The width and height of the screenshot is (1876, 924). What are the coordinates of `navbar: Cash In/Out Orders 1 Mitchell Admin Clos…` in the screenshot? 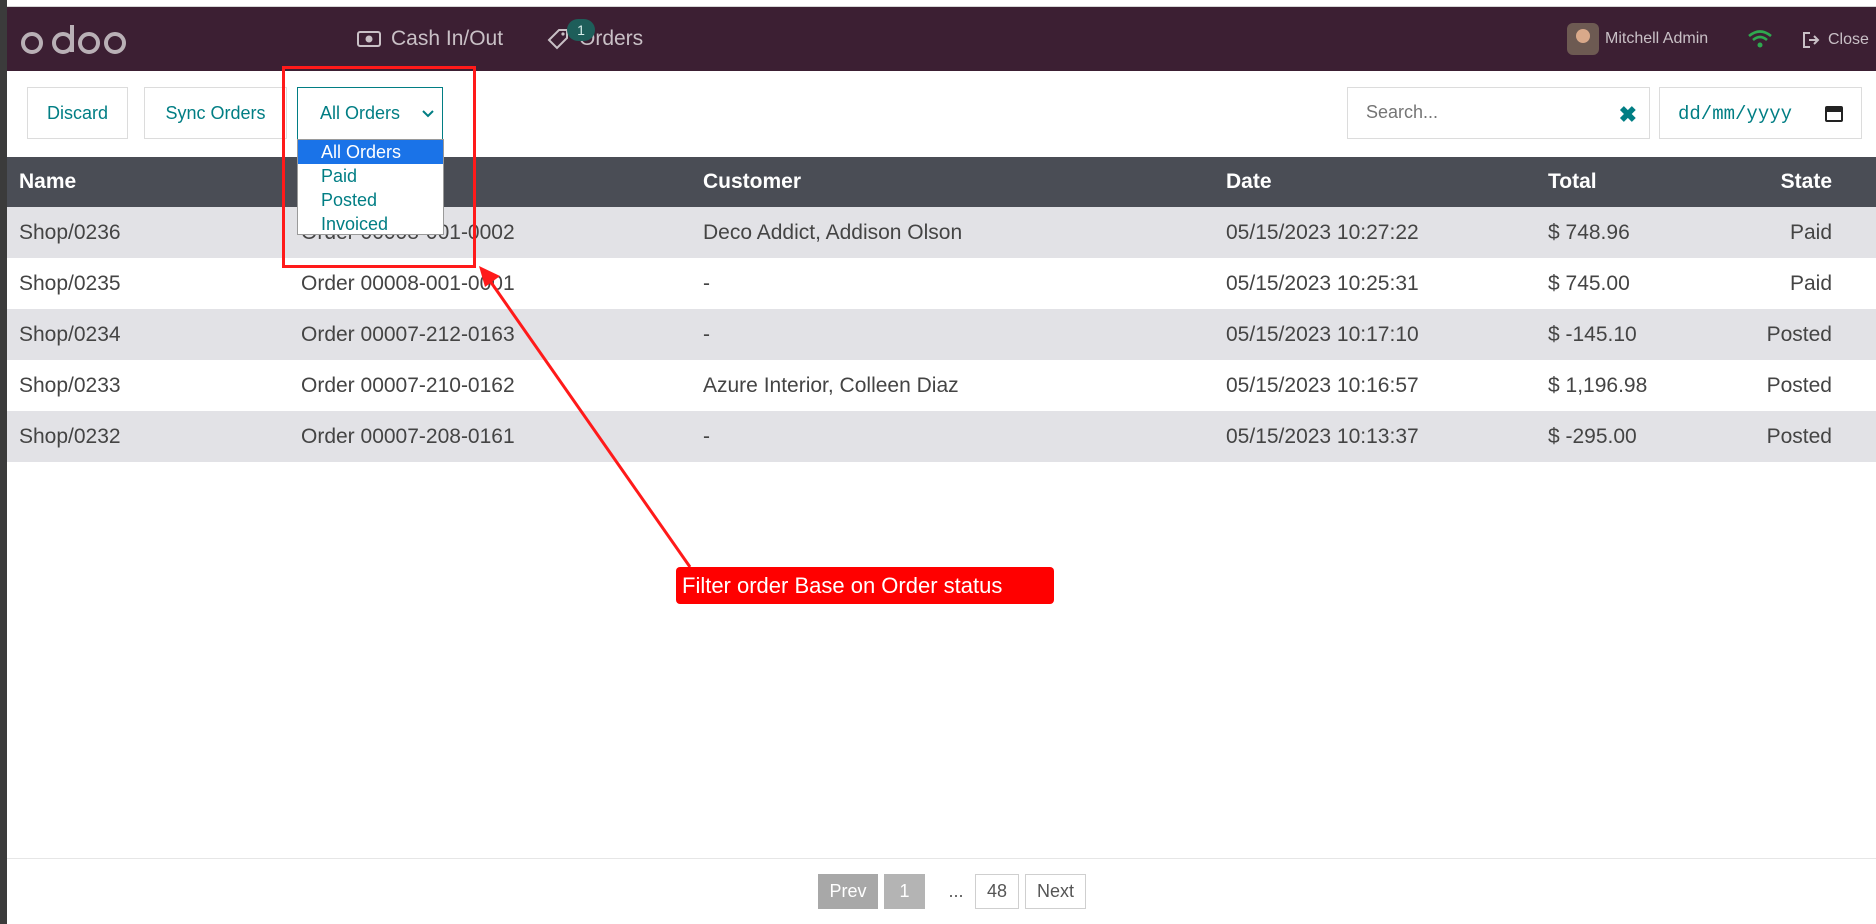 It's located at (941, 39).